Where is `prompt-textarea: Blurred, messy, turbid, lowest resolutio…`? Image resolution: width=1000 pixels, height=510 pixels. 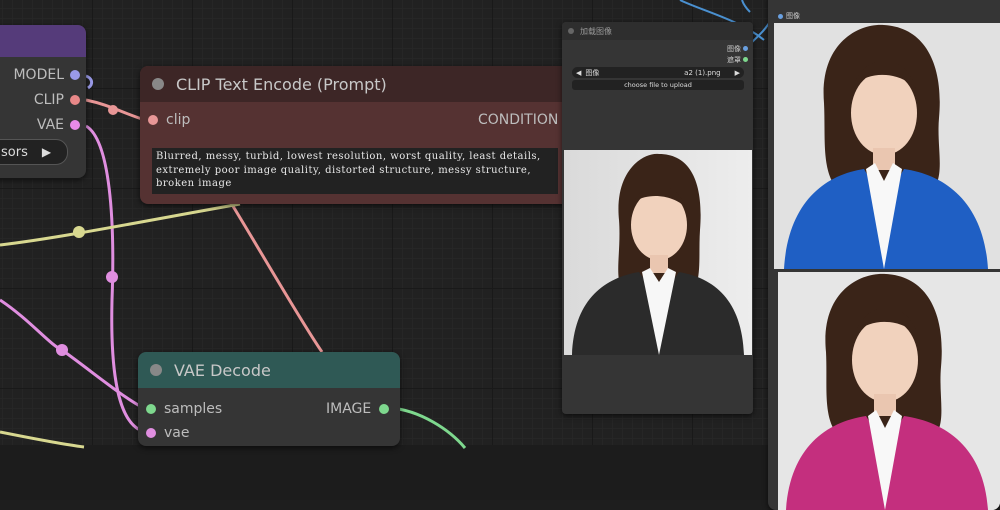 prompt-textarea: Blurred, messy, turbid, lowest resolutio… is located at coordinates (355, 171).